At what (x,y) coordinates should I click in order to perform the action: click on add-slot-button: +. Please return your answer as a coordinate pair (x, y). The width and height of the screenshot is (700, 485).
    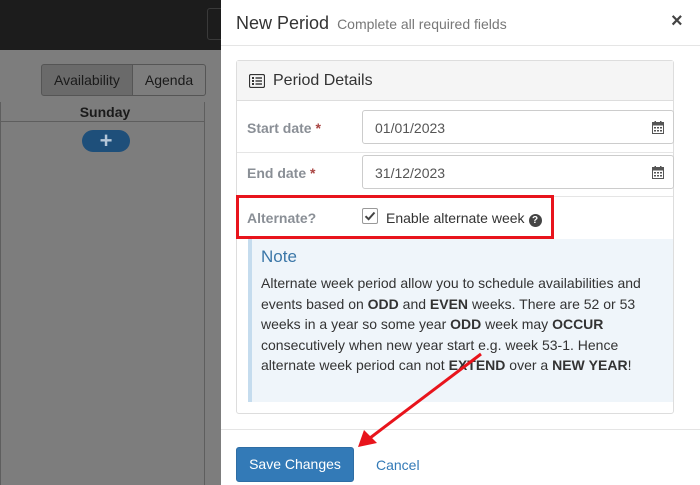
    Looking at the image, I should click on (106, 141).